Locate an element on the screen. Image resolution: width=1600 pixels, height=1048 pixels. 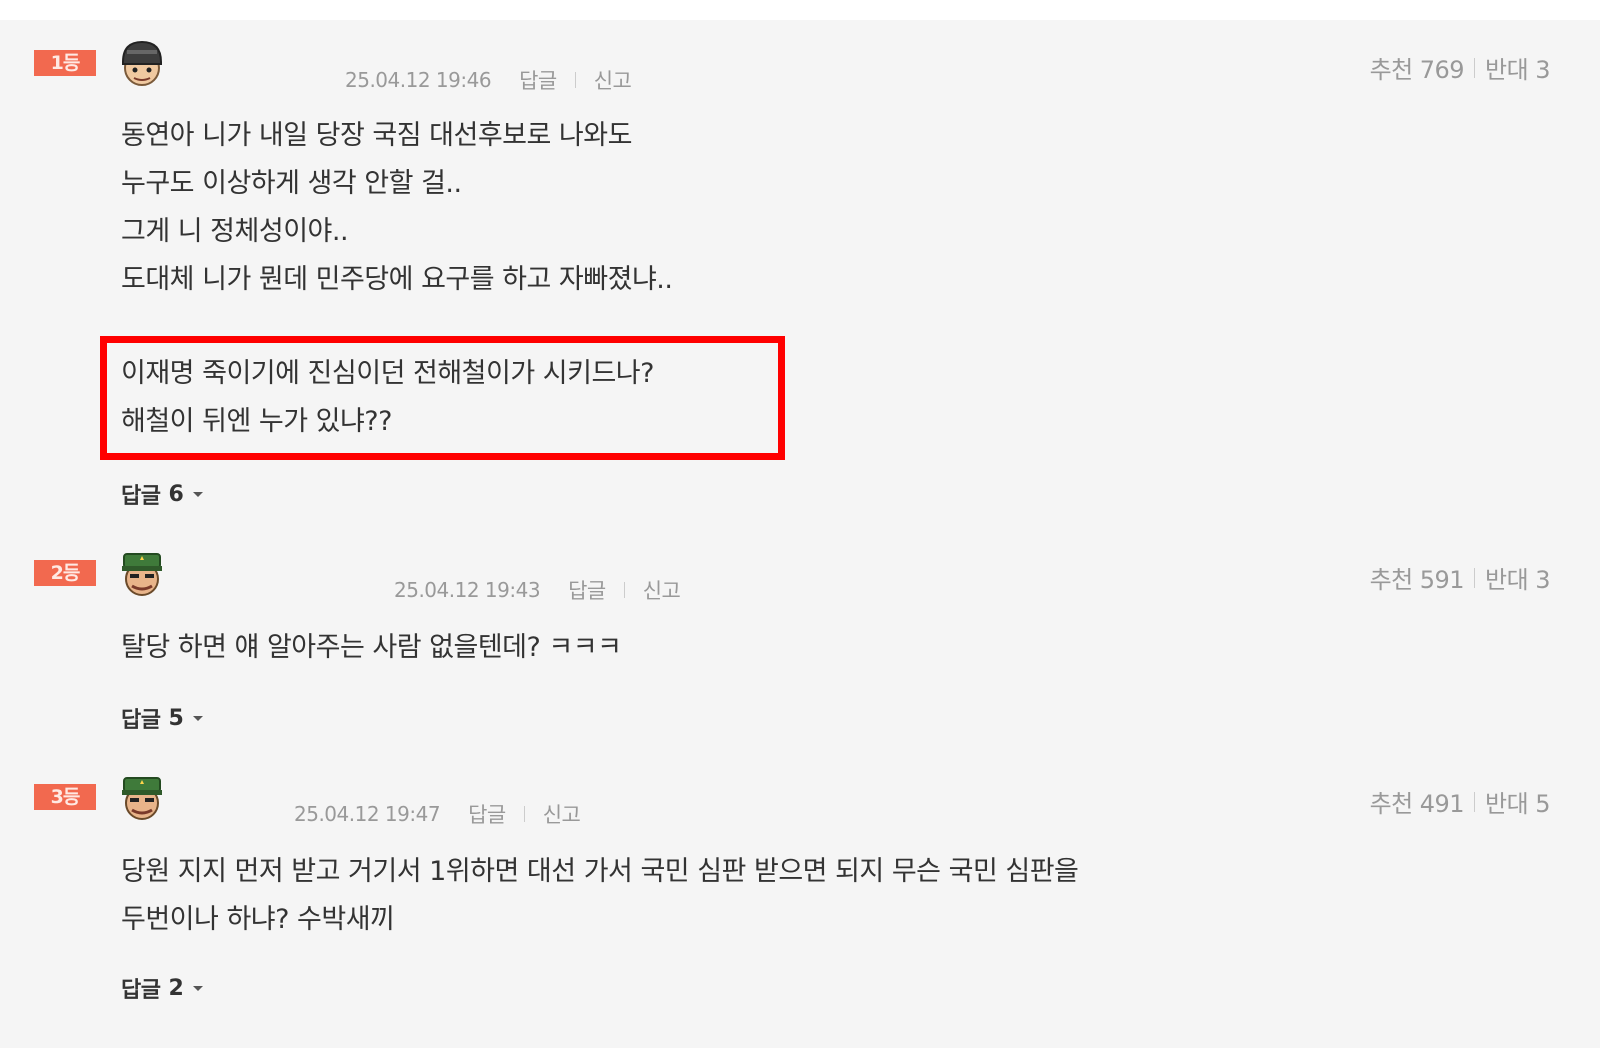
downvote-count: 5 is located at coordinates (1542, 804).